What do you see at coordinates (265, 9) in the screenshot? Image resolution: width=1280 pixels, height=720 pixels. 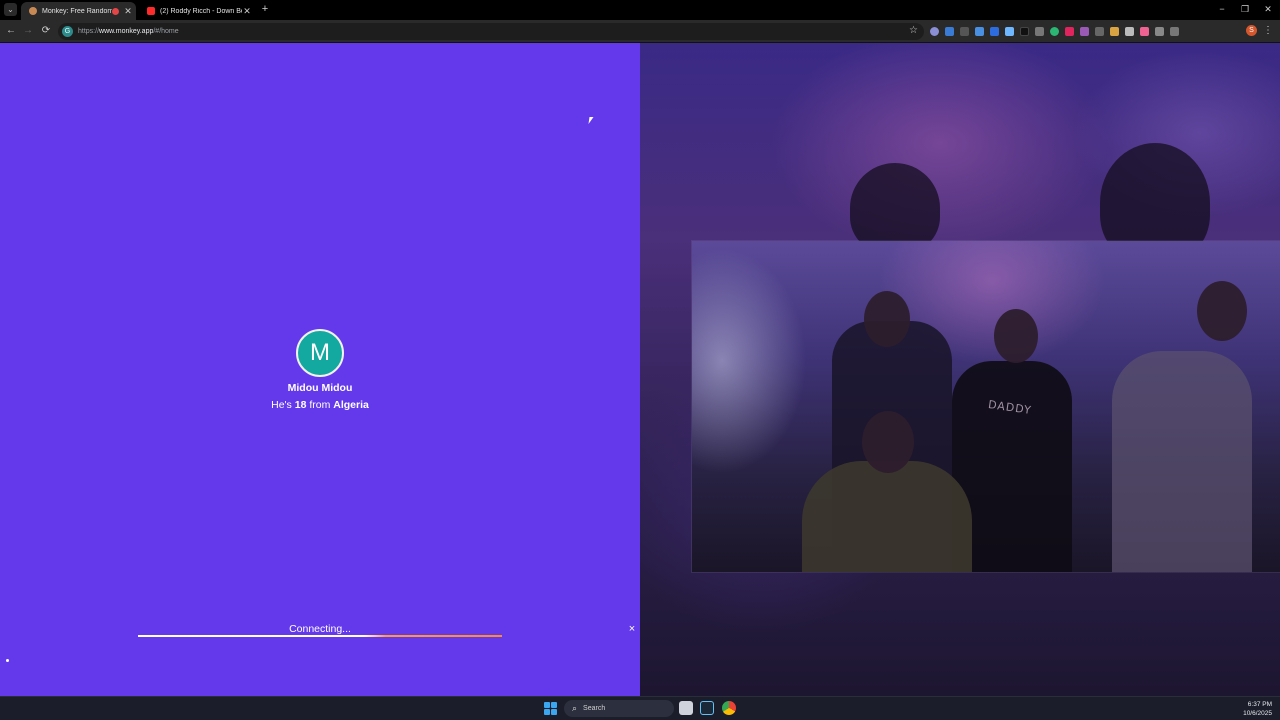 I see `new-tab-button: +` at bounding box center [265, 9].